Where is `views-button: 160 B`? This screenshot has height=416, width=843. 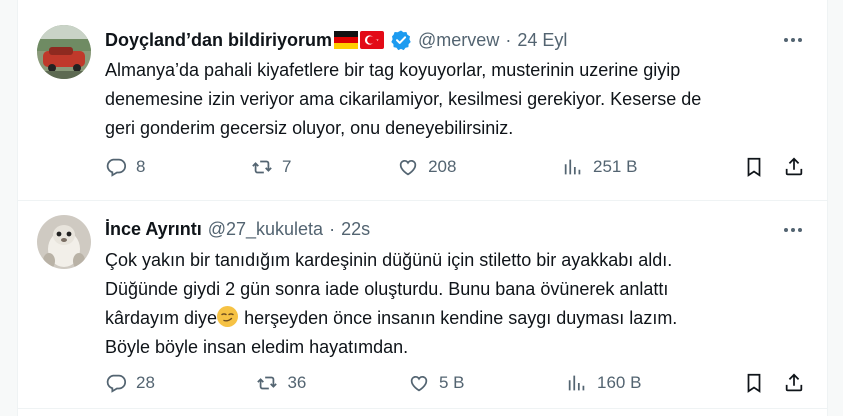
views-button: 160 B is located at coordinates (603, 383).